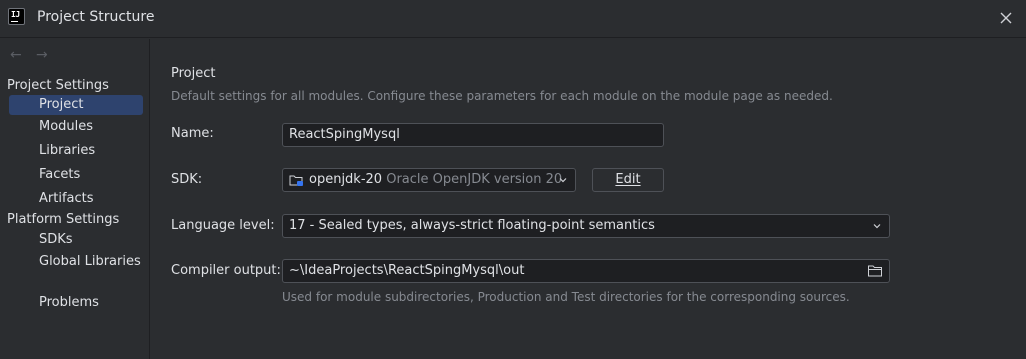  What do you see at coordinates (63, 219) in the screenshot?
I see `section-platform-settings: Platform Settings` at bounding box center [63, 219].